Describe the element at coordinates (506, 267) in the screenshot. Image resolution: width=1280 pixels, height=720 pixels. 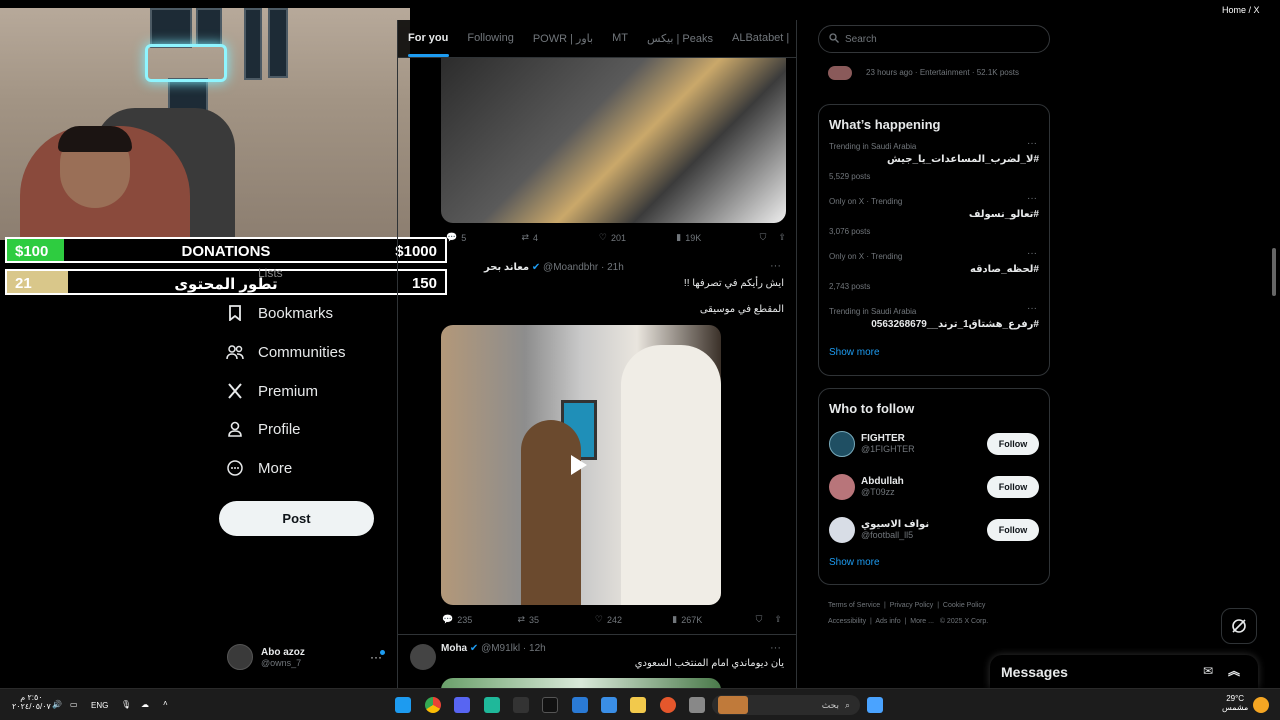
I see `tweet-author-name: معاند بحر` at that location.